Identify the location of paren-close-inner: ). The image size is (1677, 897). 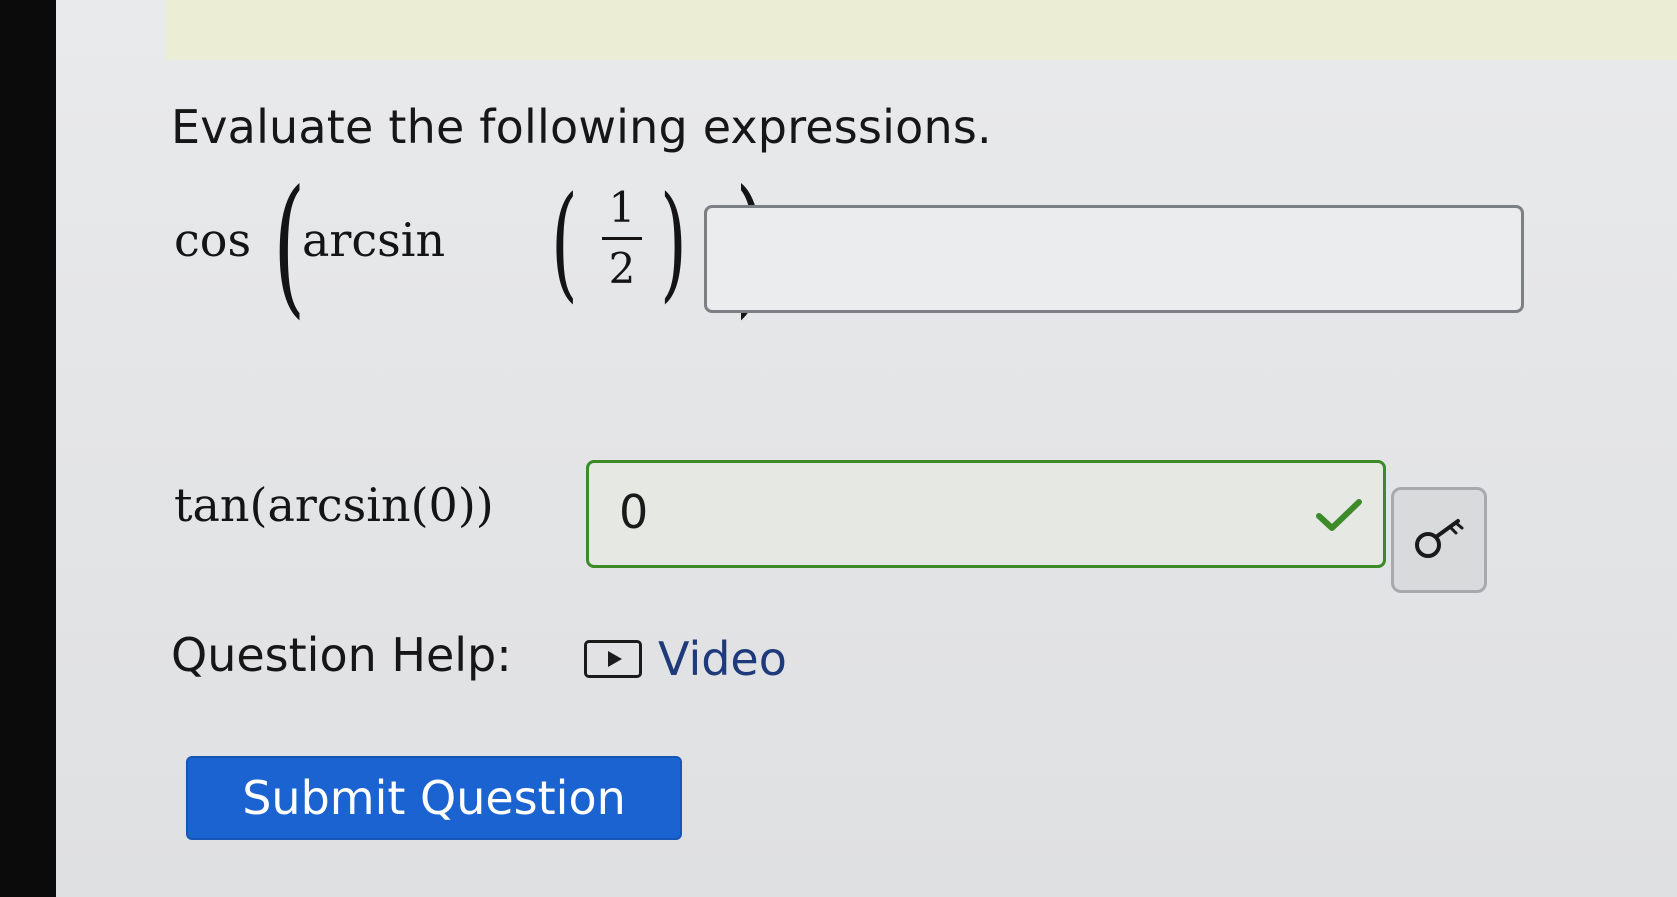
(673, 242).